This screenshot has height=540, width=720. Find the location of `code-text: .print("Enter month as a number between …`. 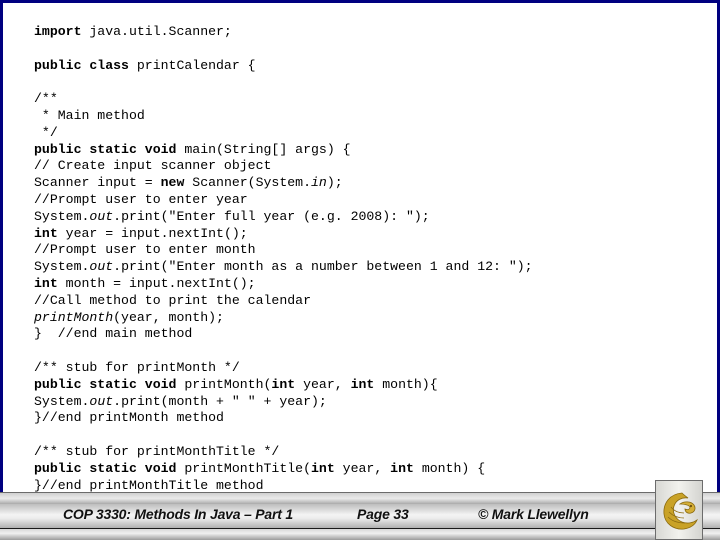

code-text: .print("Enter month as a number between … is located at coordinates (323, 267).